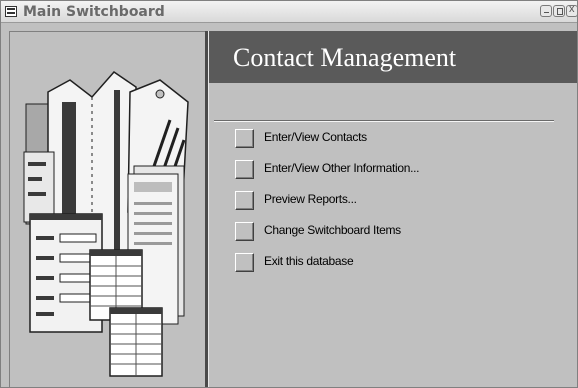 This screenshot has height=388, width=578. Describe the element at coordinates (309, 261) in the screenshot. I see `menu-item-label: Exit this database` at that location.